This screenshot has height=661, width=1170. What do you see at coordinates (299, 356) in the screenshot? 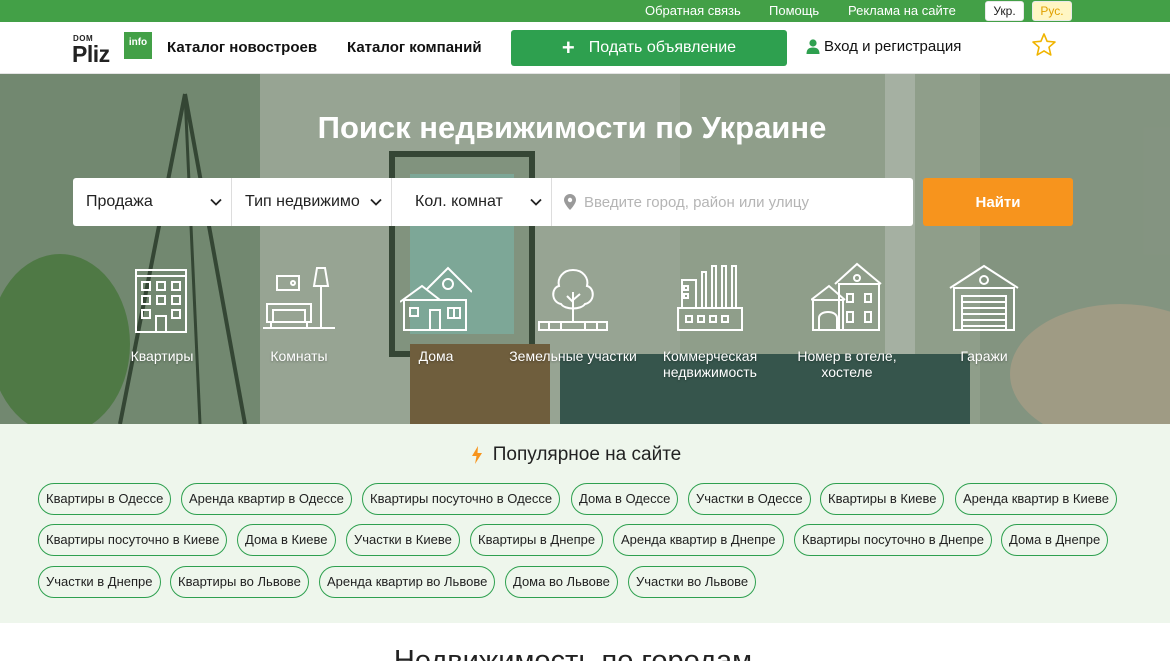
I see `category-label: Комнаты` at bounding box center [299, 356].